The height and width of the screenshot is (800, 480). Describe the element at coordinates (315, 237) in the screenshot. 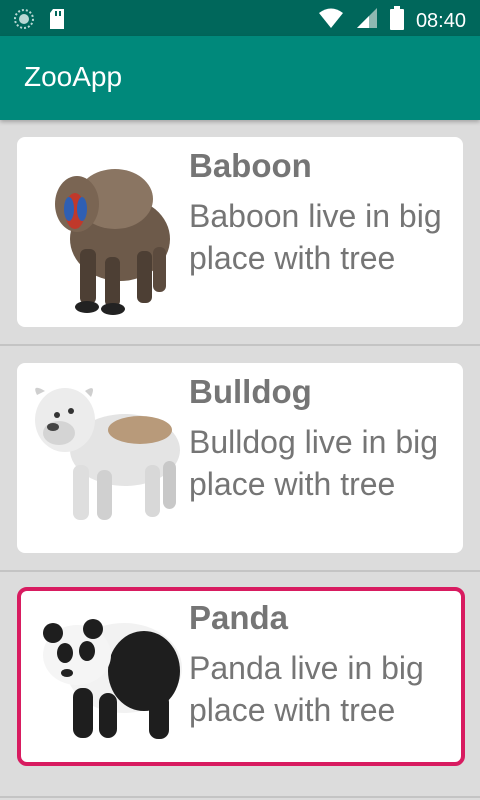

I see `animal-description: Baboon live in big place with tree` at that location.